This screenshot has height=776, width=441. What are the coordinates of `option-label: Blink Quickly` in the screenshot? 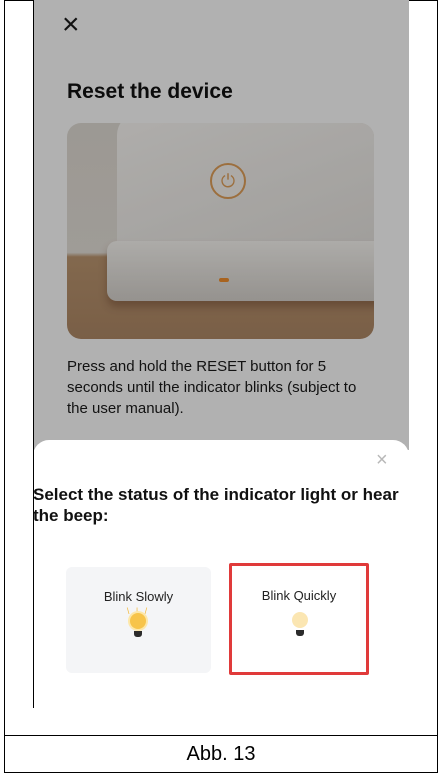 It's located at (299, 595).